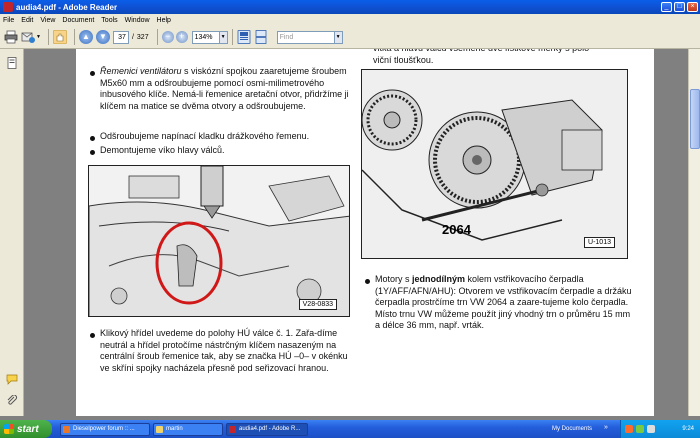 The image size is (700, 438). Describe the element at coordinates (12, 379) in the screenshot. I see `comments-panel-icon` at that location.